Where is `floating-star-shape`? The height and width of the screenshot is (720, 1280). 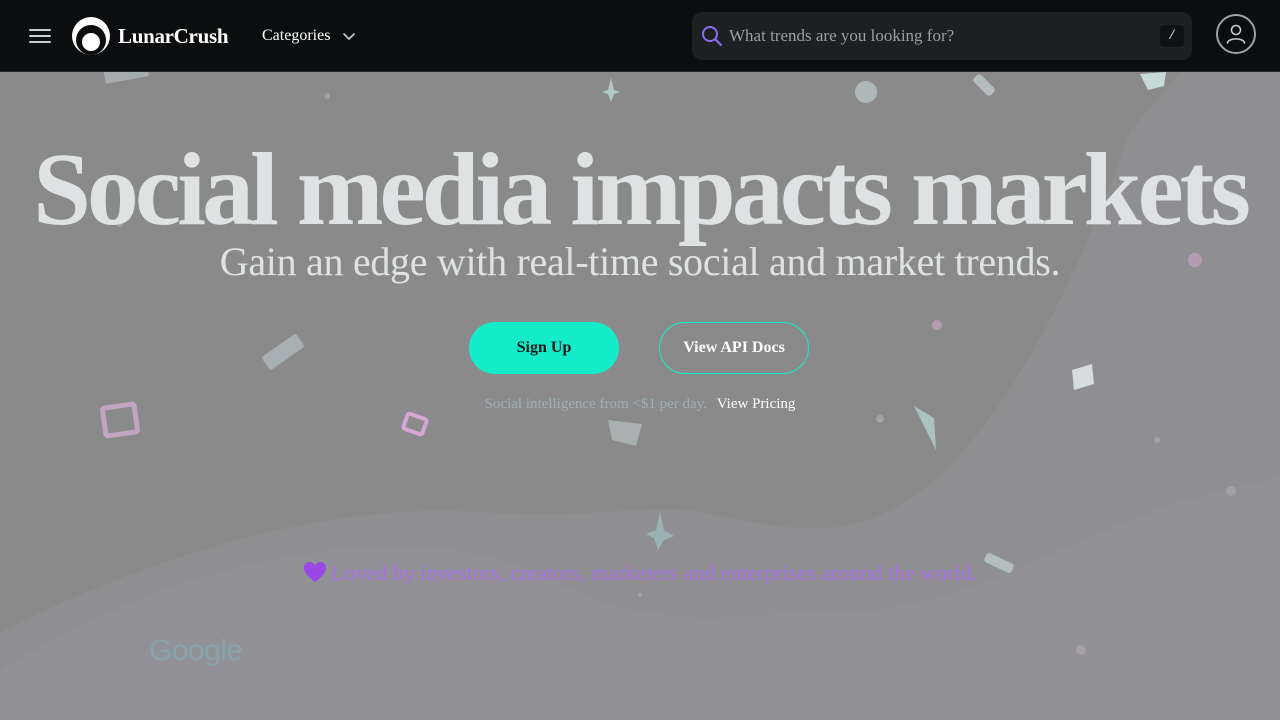 floating-star-shape is located at coordinates (611, 90).